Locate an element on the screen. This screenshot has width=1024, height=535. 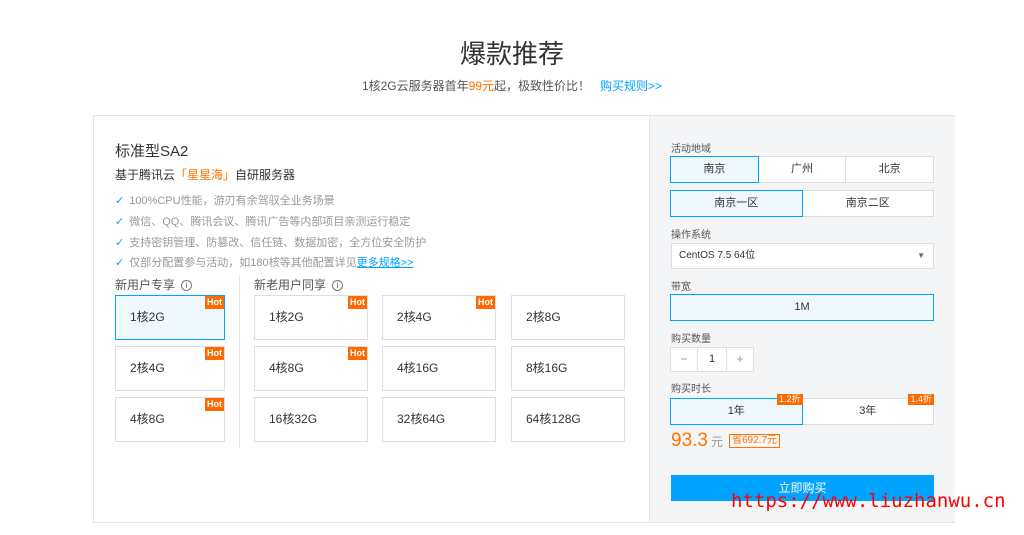
quantity-stepper: − 1 + is located at coordinates (712, 359).